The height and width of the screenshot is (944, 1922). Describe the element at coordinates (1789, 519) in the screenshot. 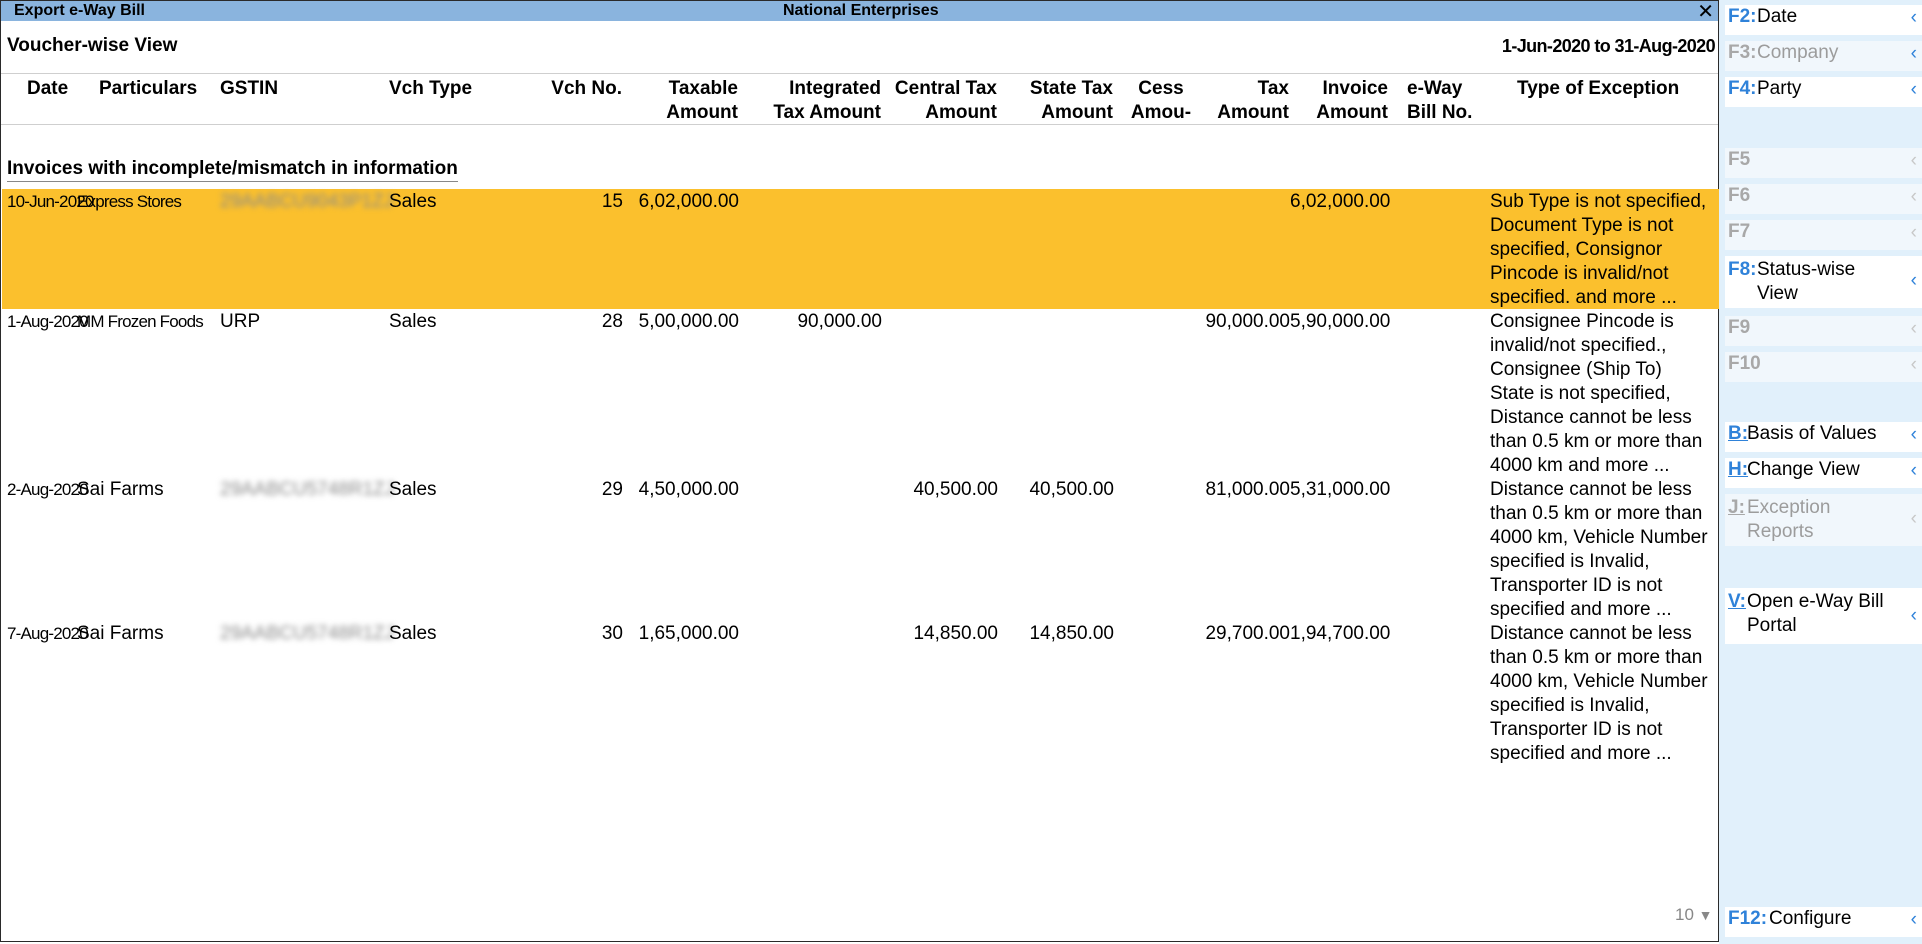

I see `exception-reports-label: Exception Reports` at that location.